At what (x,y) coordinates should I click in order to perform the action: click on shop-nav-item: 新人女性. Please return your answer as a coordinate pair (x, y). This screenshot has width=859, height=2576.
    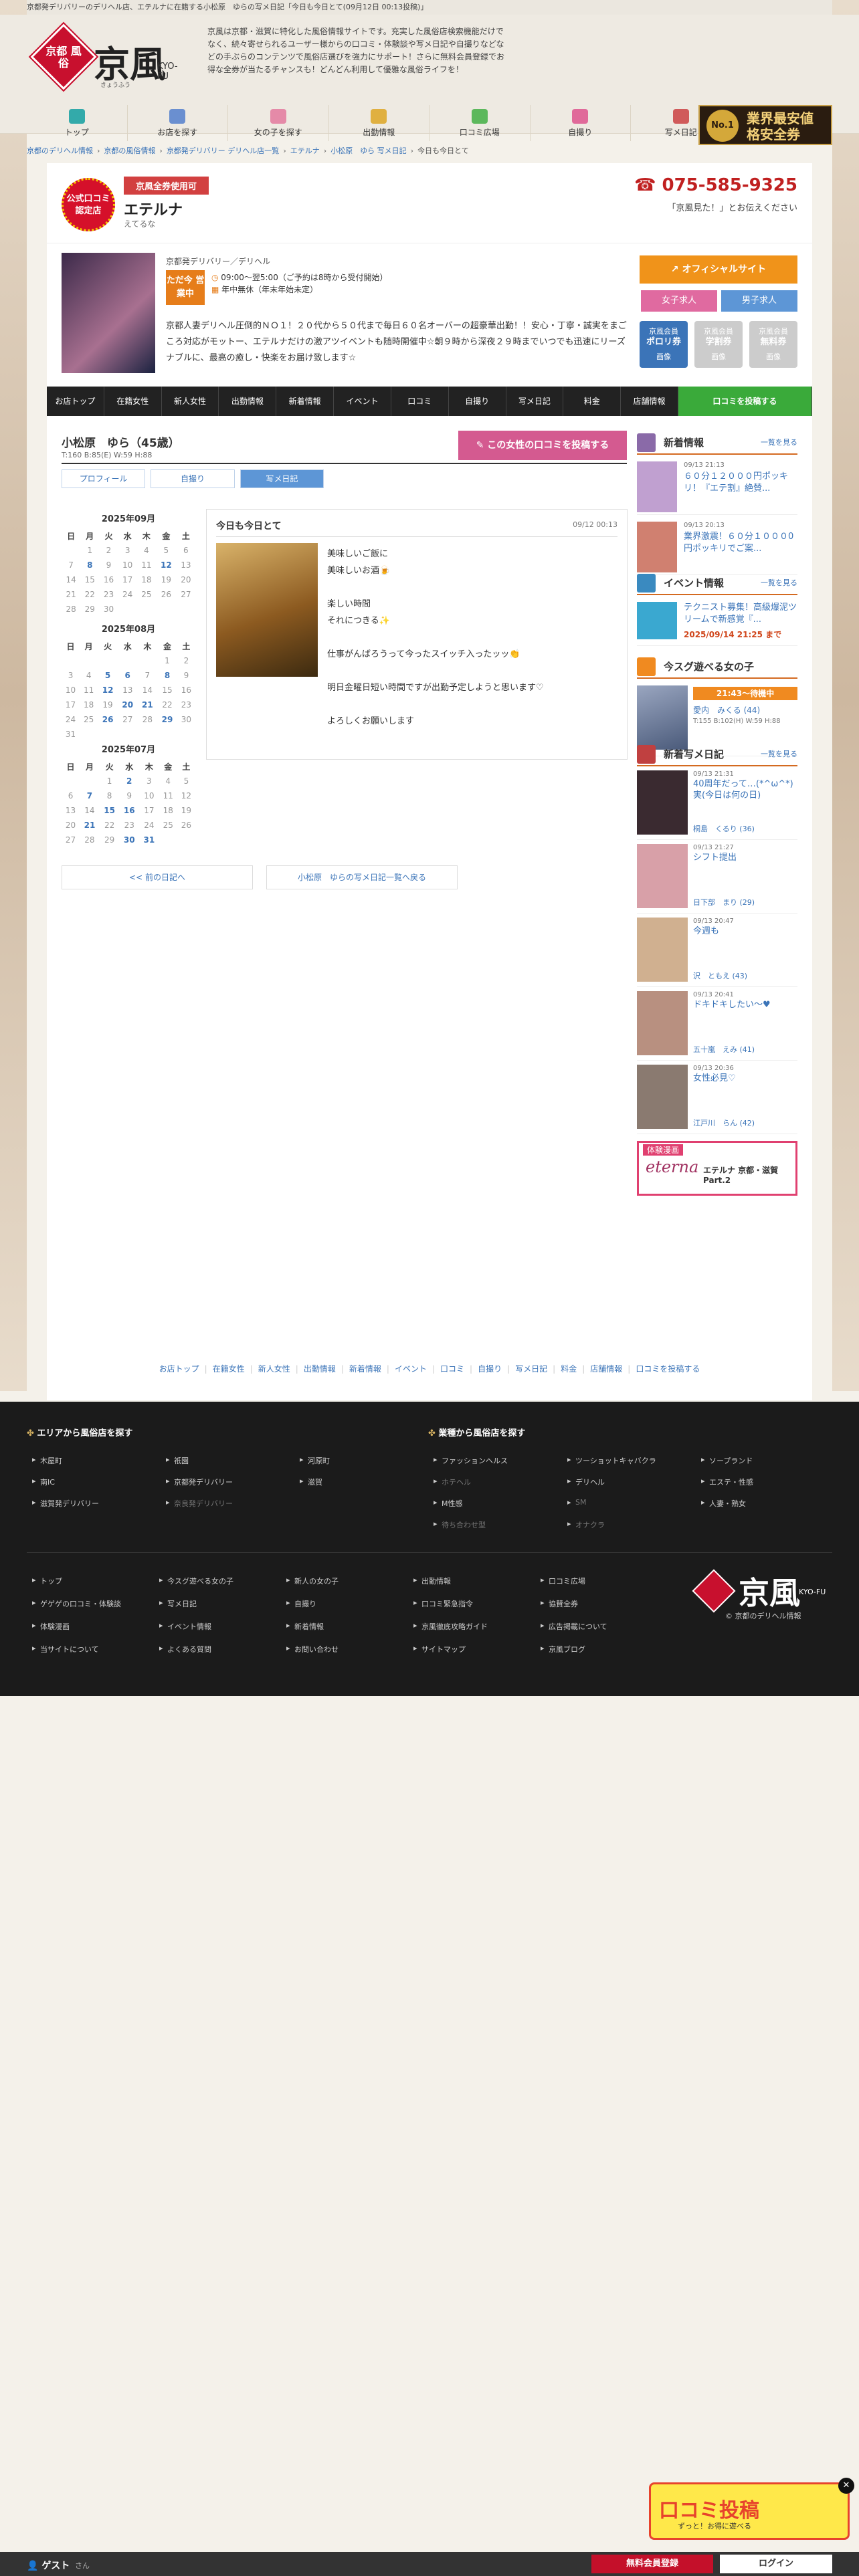
    Looking at the image, I should click on (190, 401).